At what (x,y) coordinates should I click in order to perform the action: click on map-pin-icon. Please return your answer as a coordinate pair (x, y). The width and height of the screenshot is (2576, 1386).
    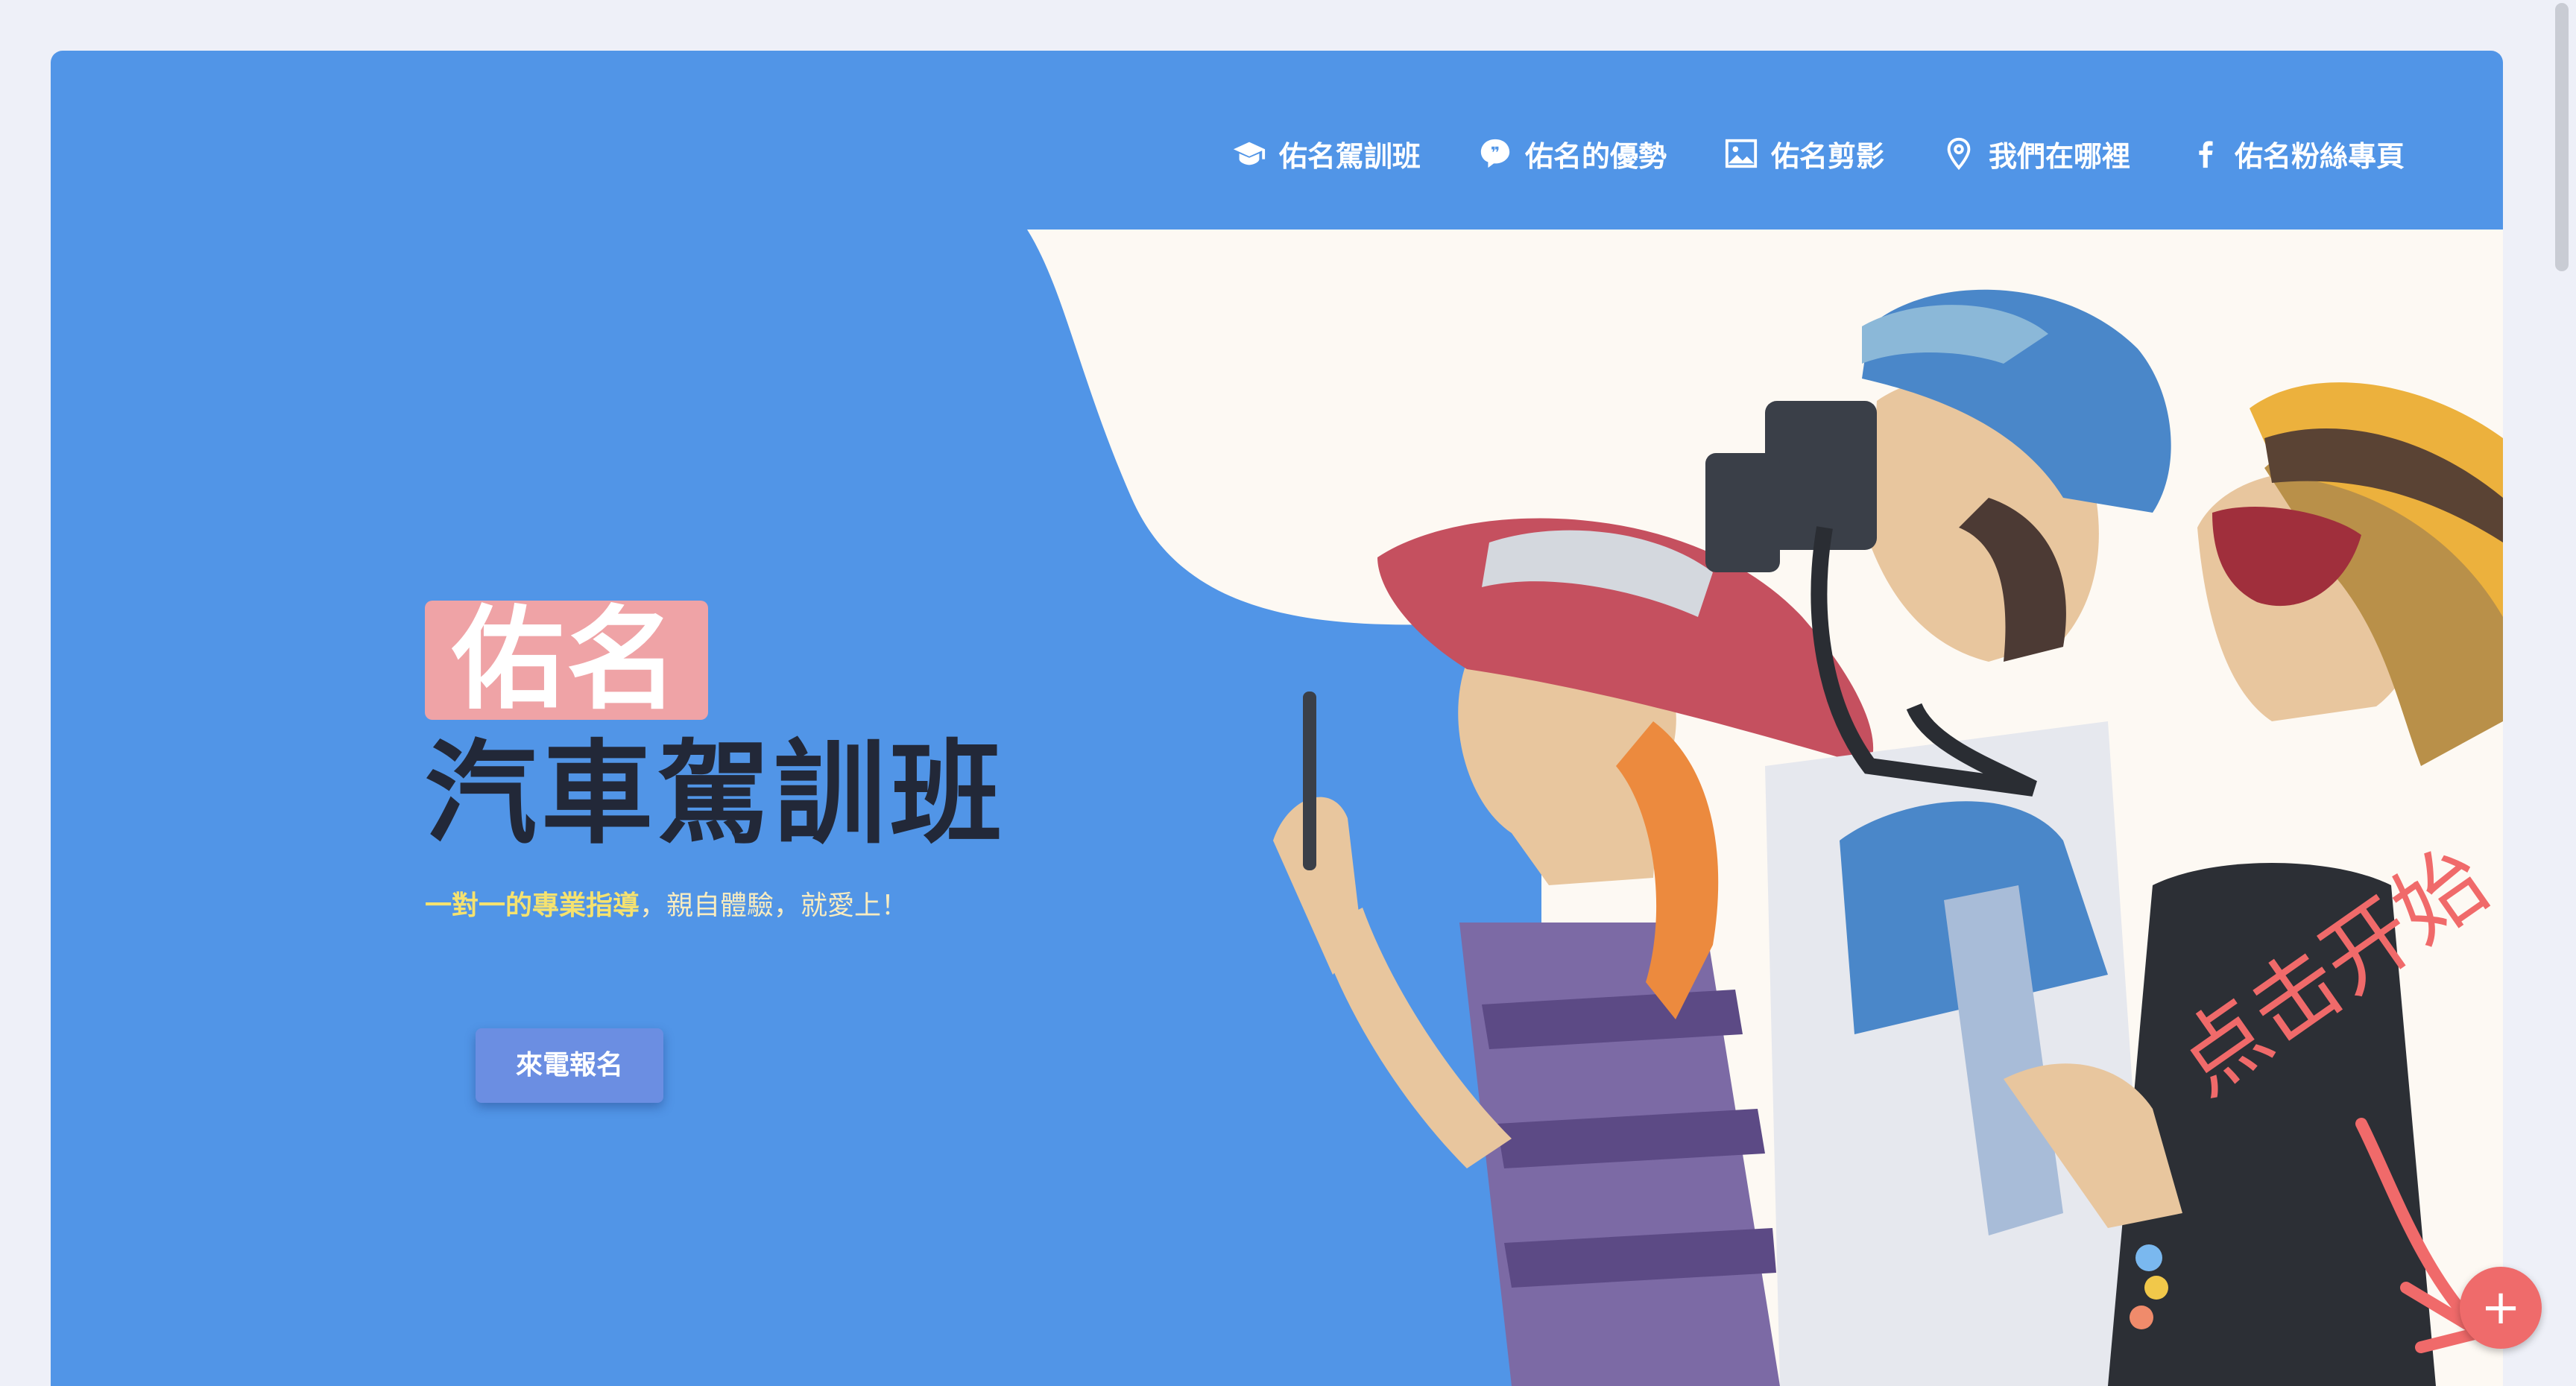
    Looking at the image, I should click on (1959, 153).